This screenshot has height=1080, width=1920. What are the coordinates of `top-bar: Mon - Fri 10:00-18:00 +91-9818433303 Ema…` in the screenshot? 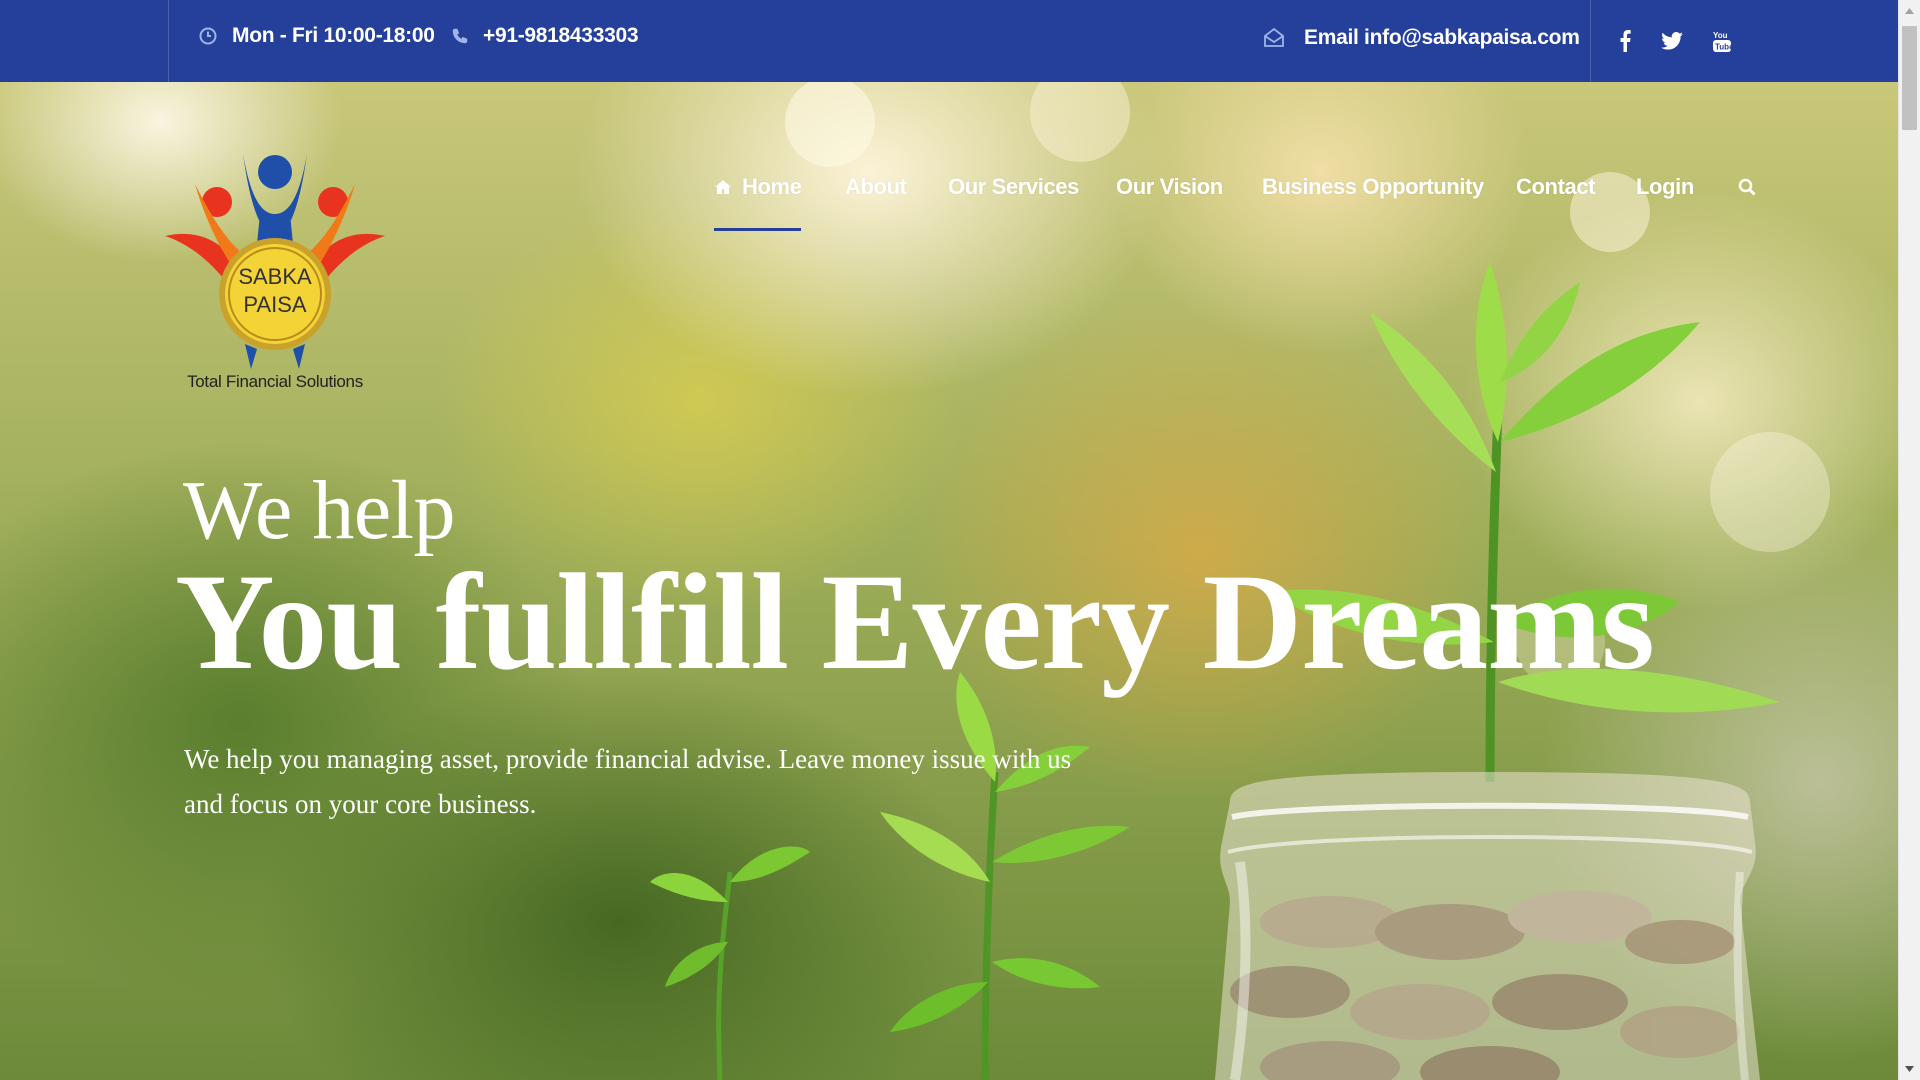 It's located at (949, 41).